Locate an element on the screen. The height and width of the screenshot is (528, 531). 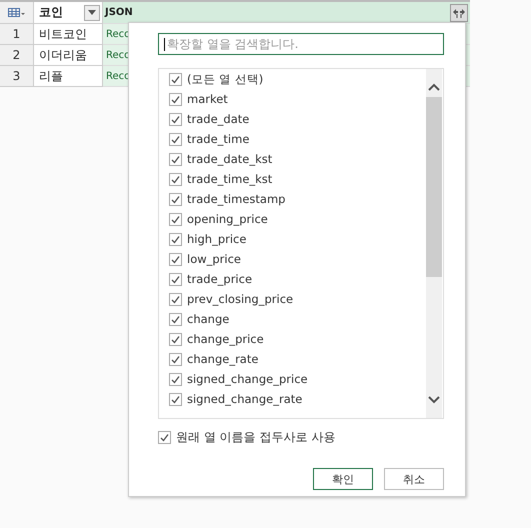
column-checkbox: low_price is located at coordinates (297, 259).